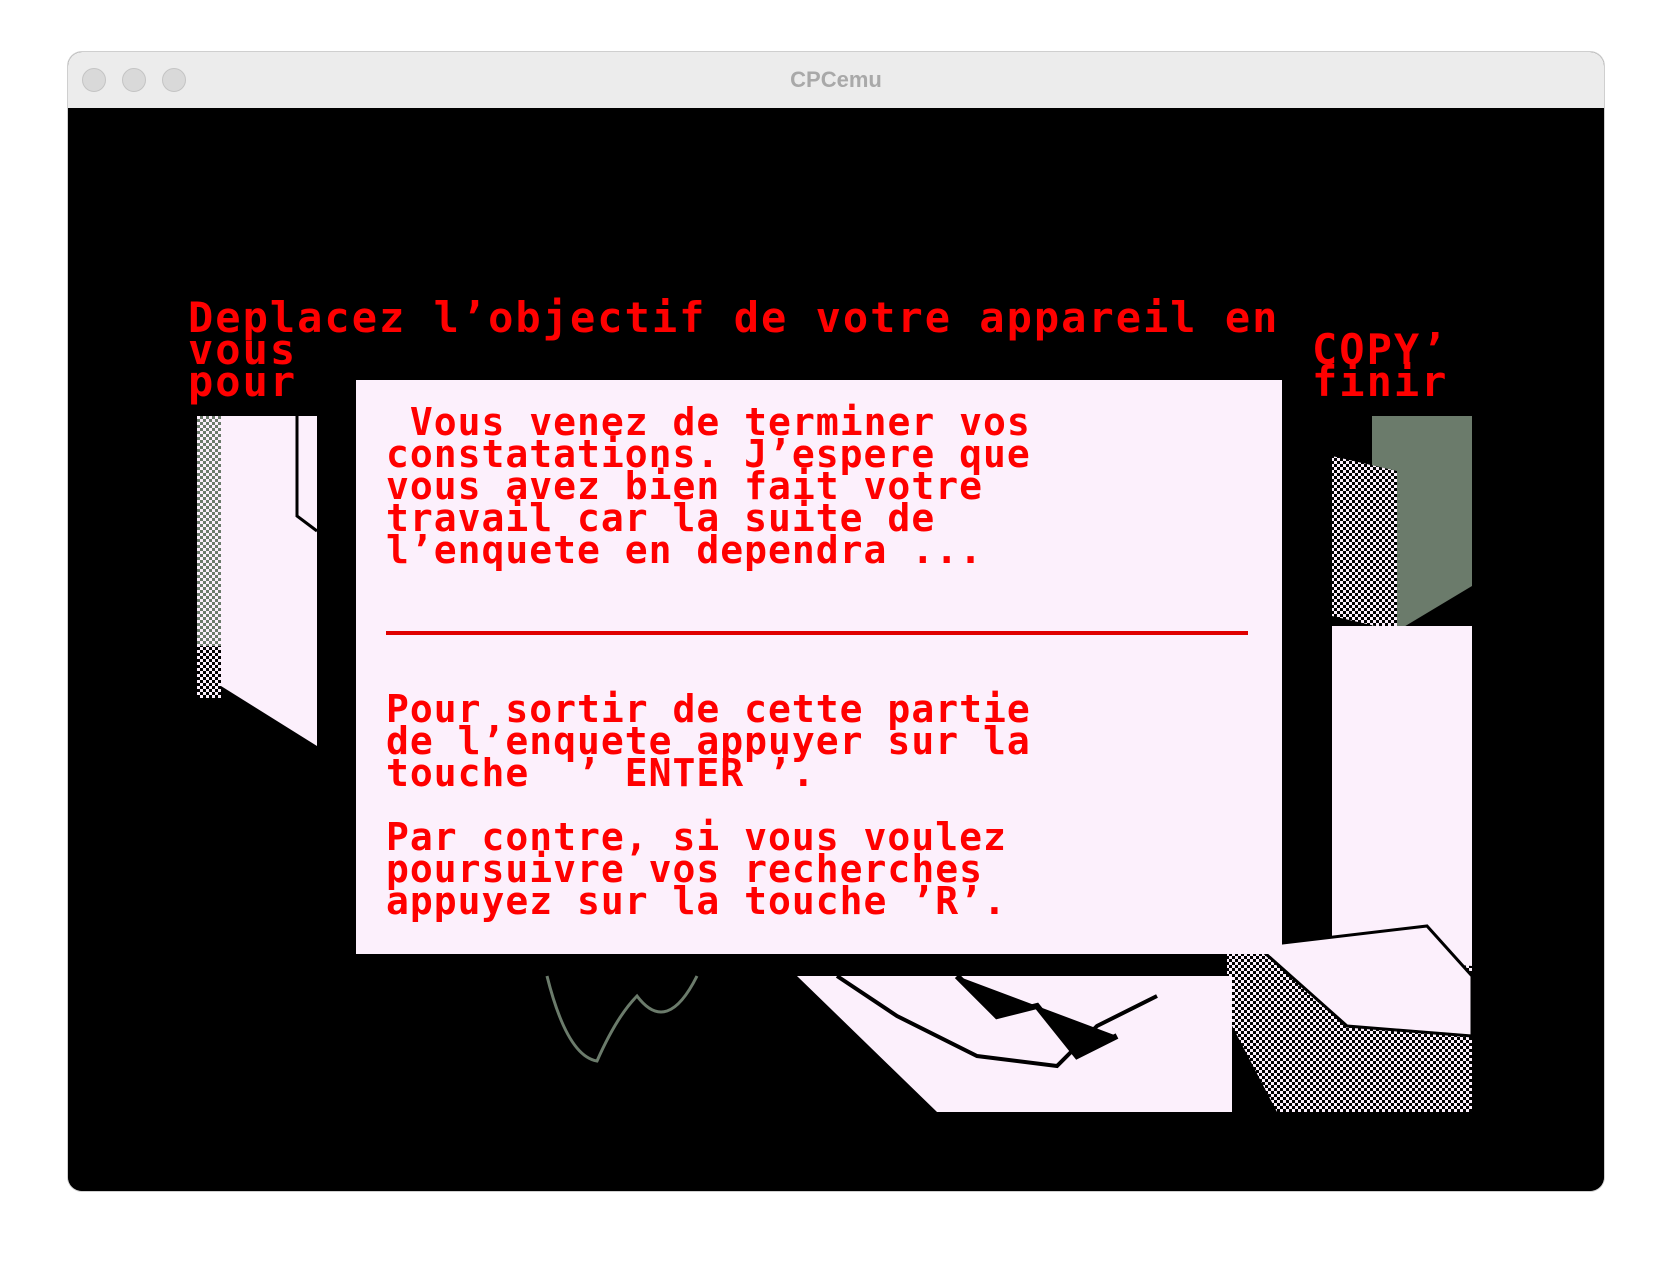 This screenshot has height=1276, width=1672. I want to click on title-bar: CPCemu, so click(836, 80).